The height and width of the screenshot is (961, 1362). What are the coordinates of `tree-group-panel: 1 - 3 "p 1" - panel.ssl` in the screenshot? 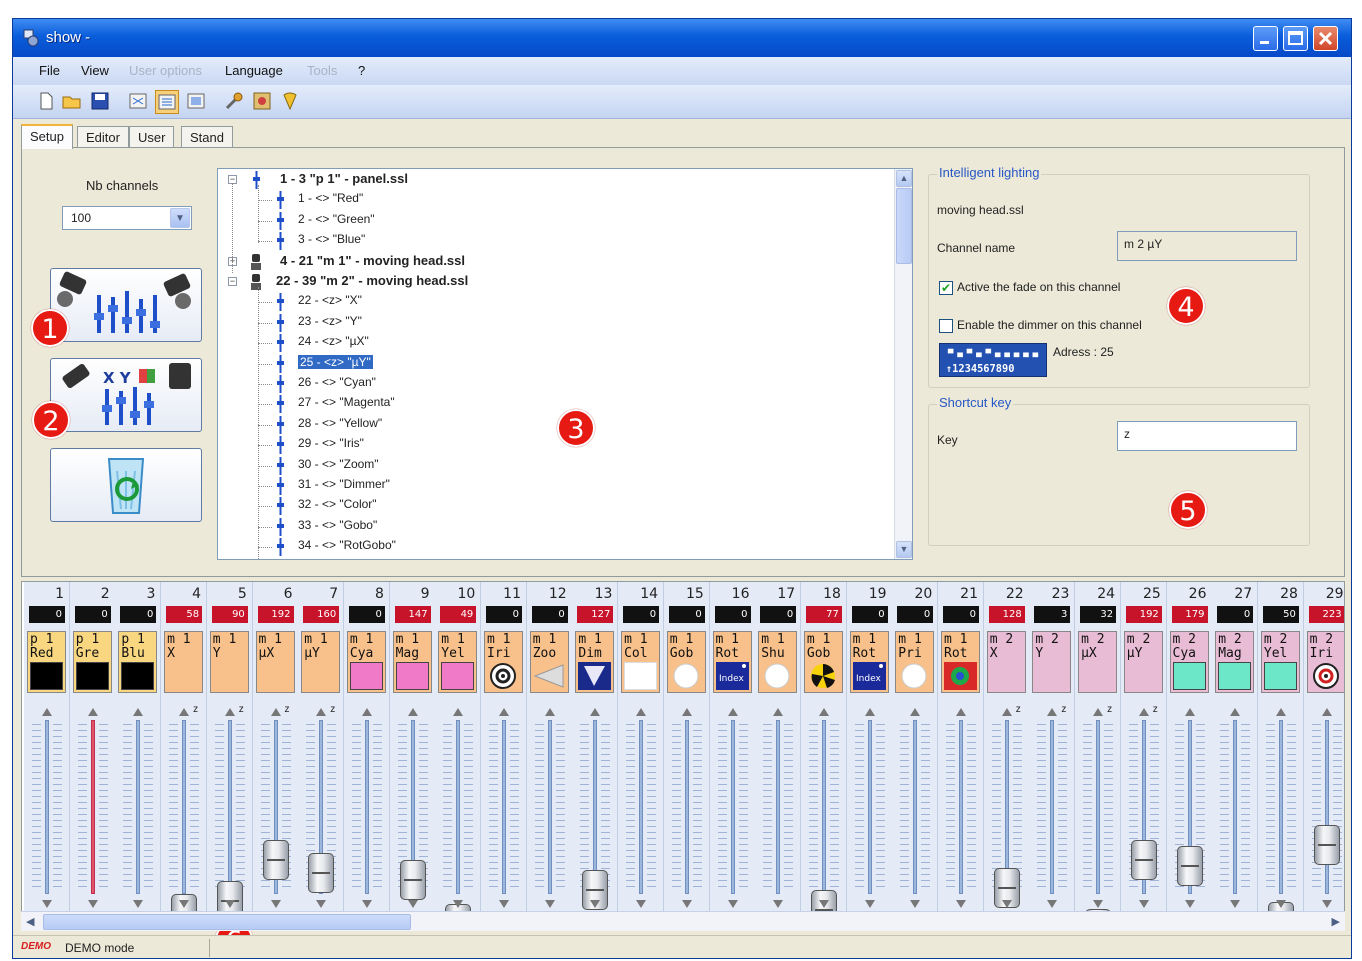 It's located at (344, 178).